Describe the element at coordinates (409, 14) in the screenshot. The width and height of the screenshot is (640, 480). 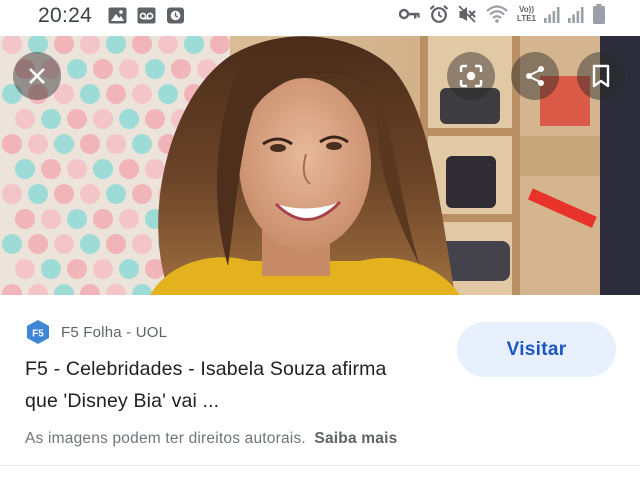
I see `key-icon` at that location.